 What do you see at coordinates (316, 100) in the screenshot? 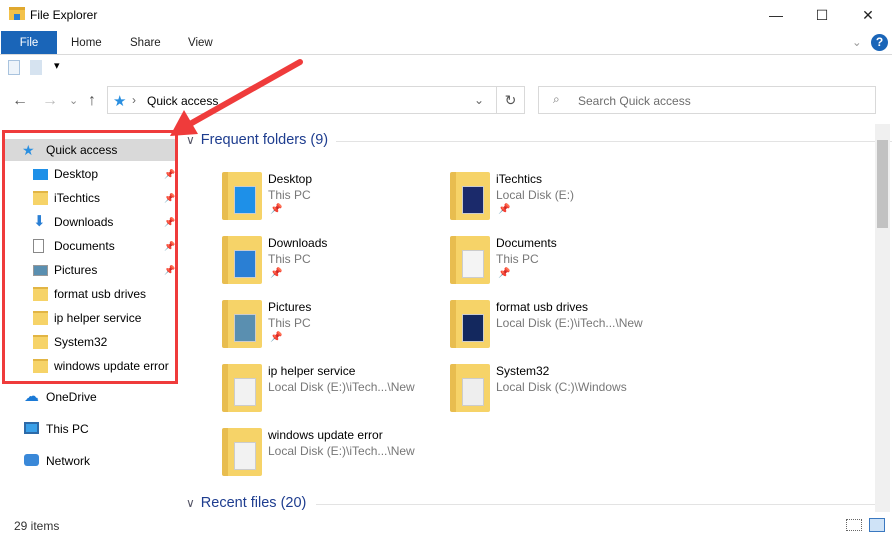
I see `address-bar: ★ › Quick access ⌄ ↻` at bounding box center [316, 100].